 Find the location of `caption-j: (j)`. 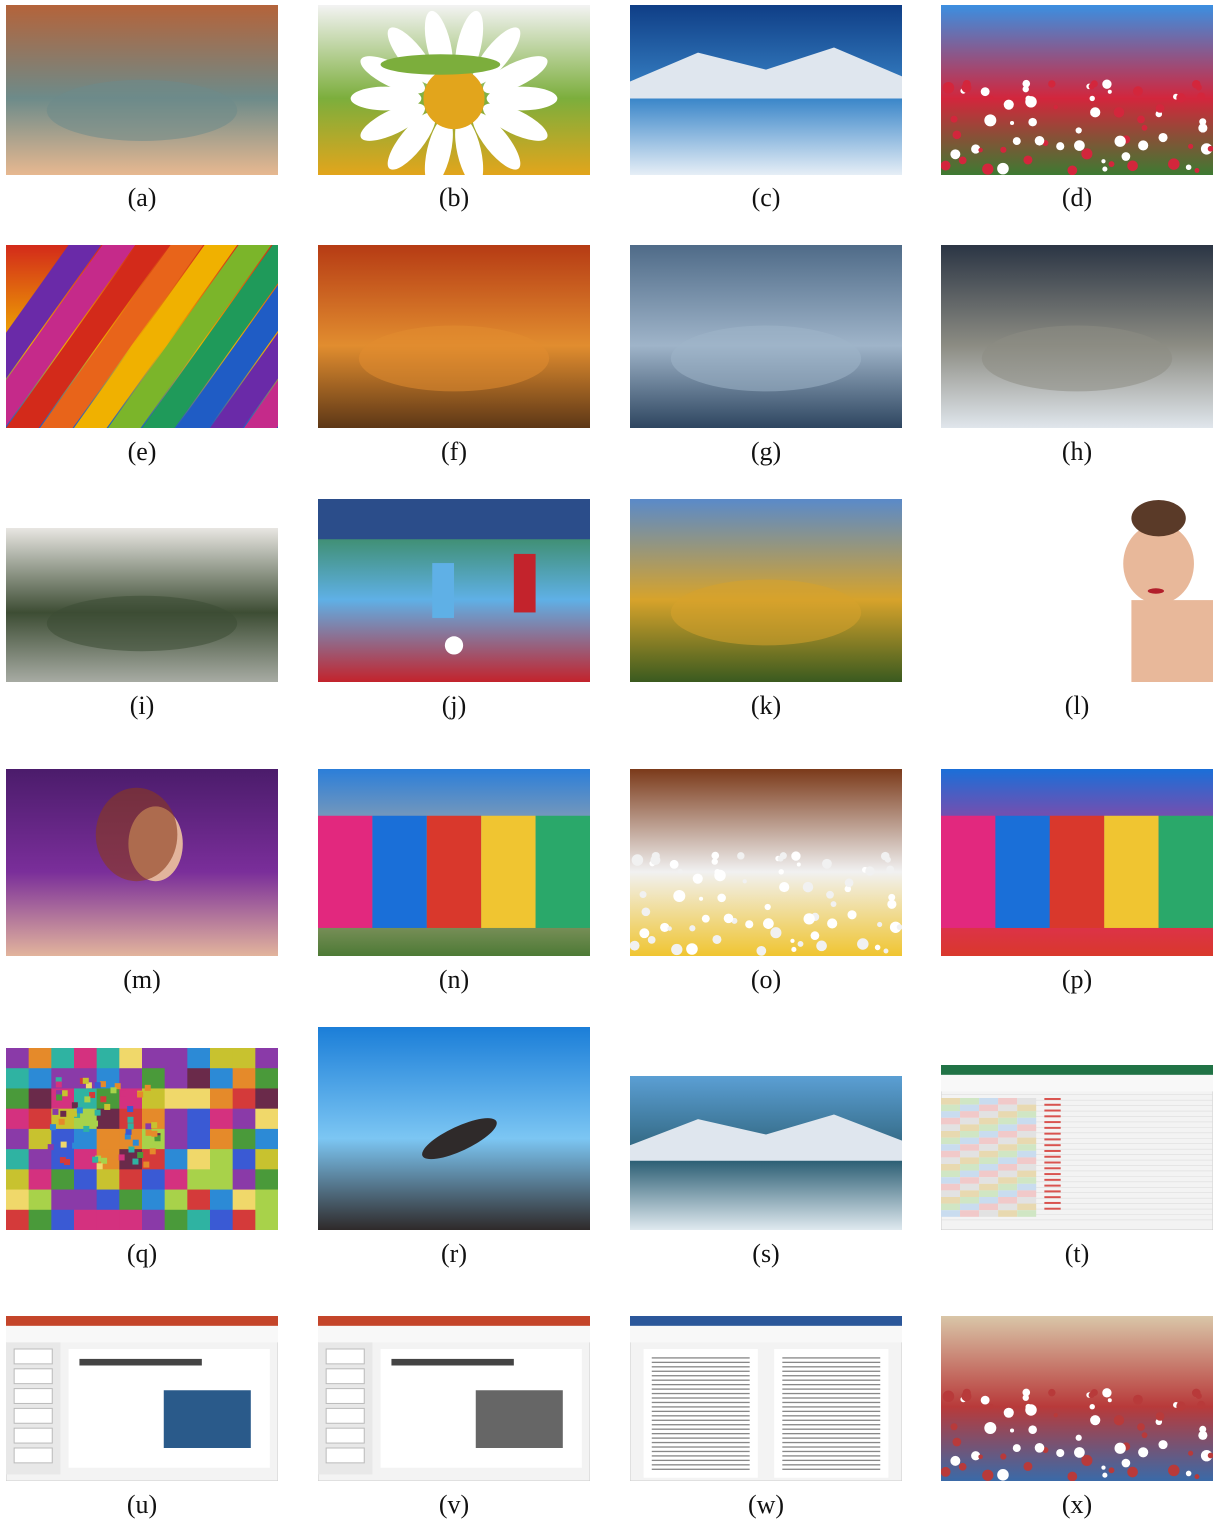

caption-j: (j) is located at coordinates (454, 705).